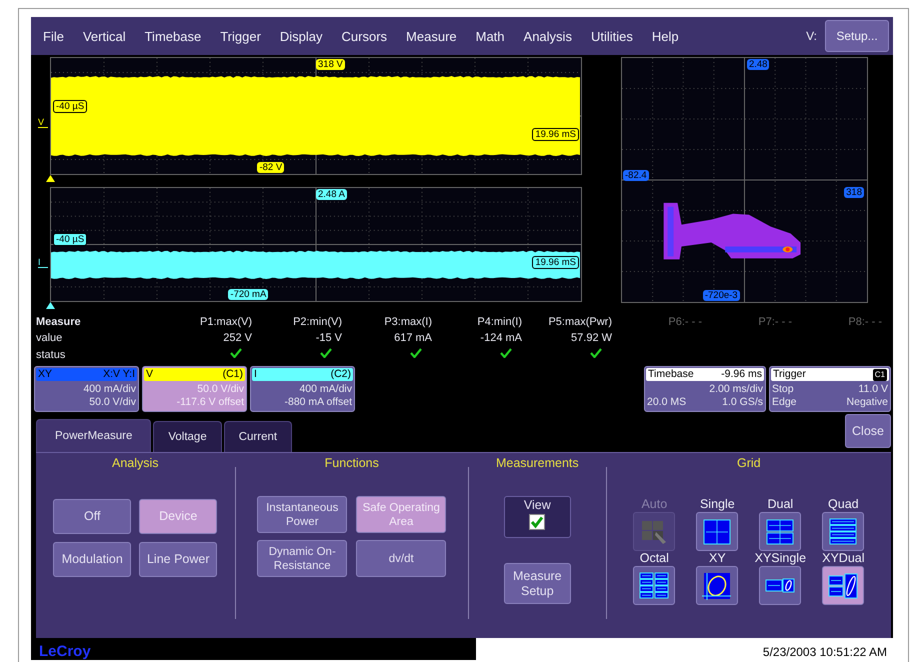 Image resolution: width=921 pixels, height=662 pixels. What do you see at coordinates (780, 558) in the screenshot?
I see `grid-label: XYSingle` at bounding box center [780, 558].